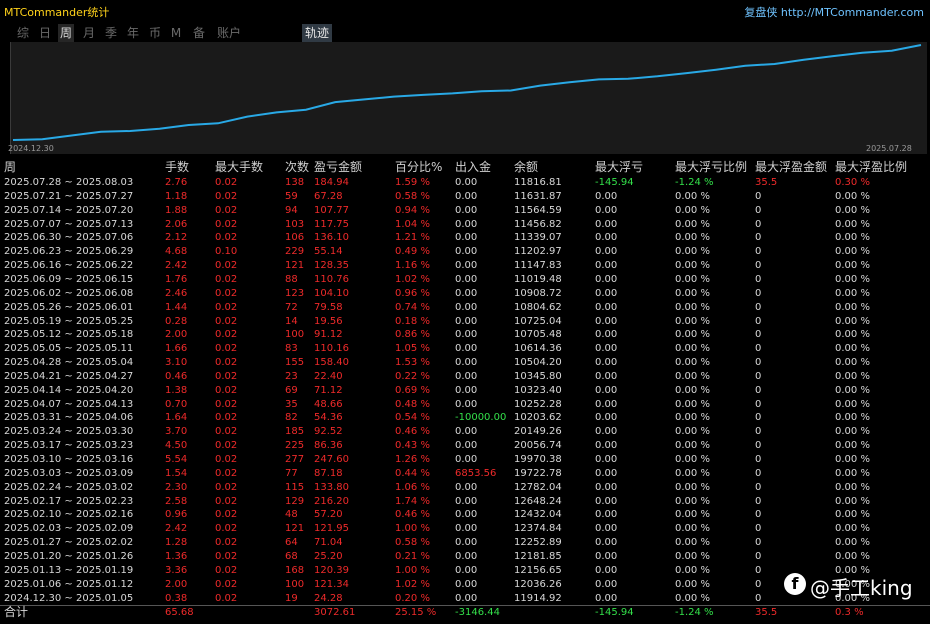 The height and width of the screenshot is (624, 930). What do you see at coordinates (871, 167) in the screenshot?
I see `column-header: 最大浮盈比例` at bounding box center [871, 167].